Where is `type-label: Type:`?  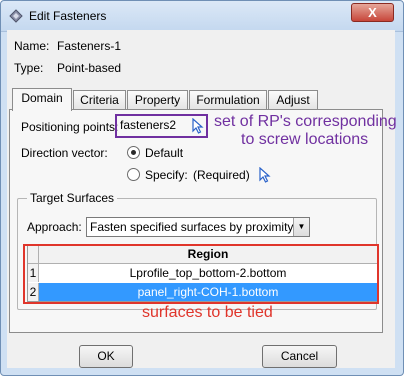 type-label: Type: is located at coordinates (29, 68).